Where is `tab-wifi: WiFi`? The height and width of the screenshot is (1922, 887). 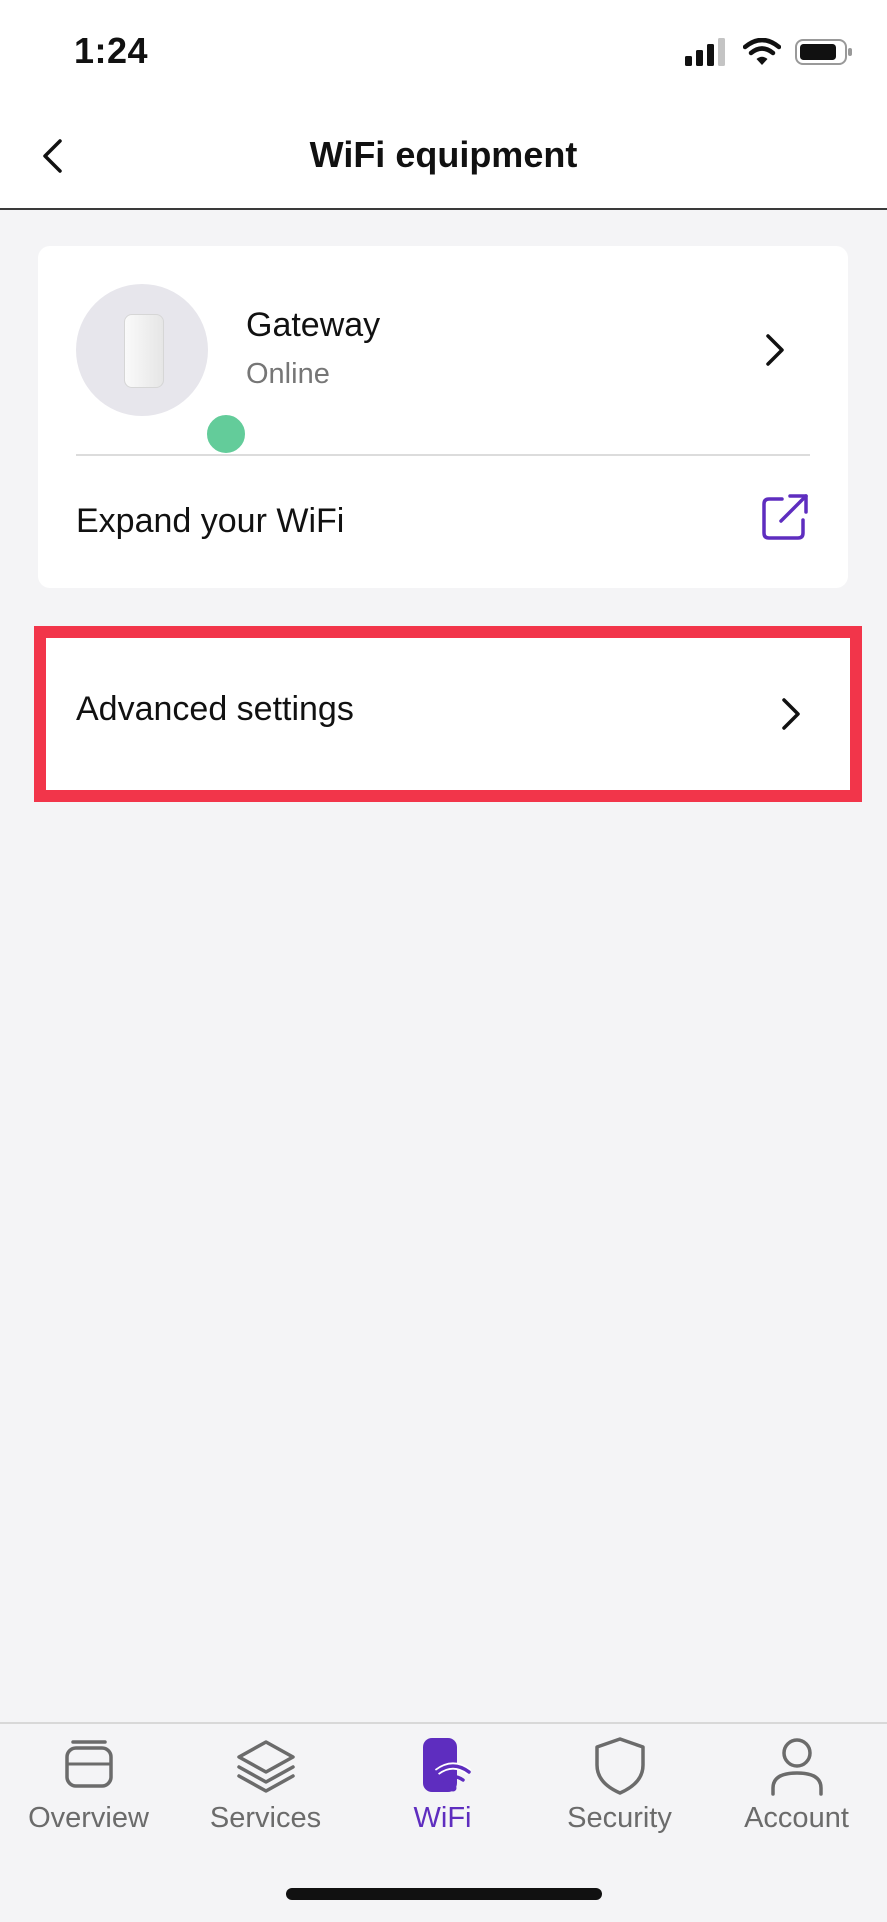
tab-wifi: WiFi is located at coordinates (442, 1784).